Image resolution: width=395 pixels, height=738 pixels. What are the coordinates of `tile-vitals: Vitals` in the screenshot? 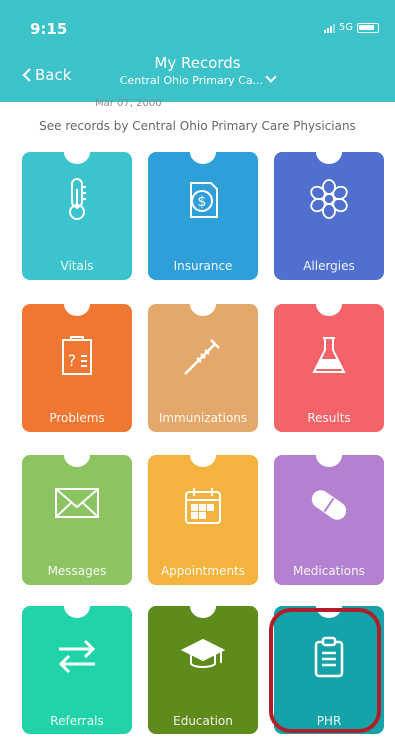 It's located at (77, 216).